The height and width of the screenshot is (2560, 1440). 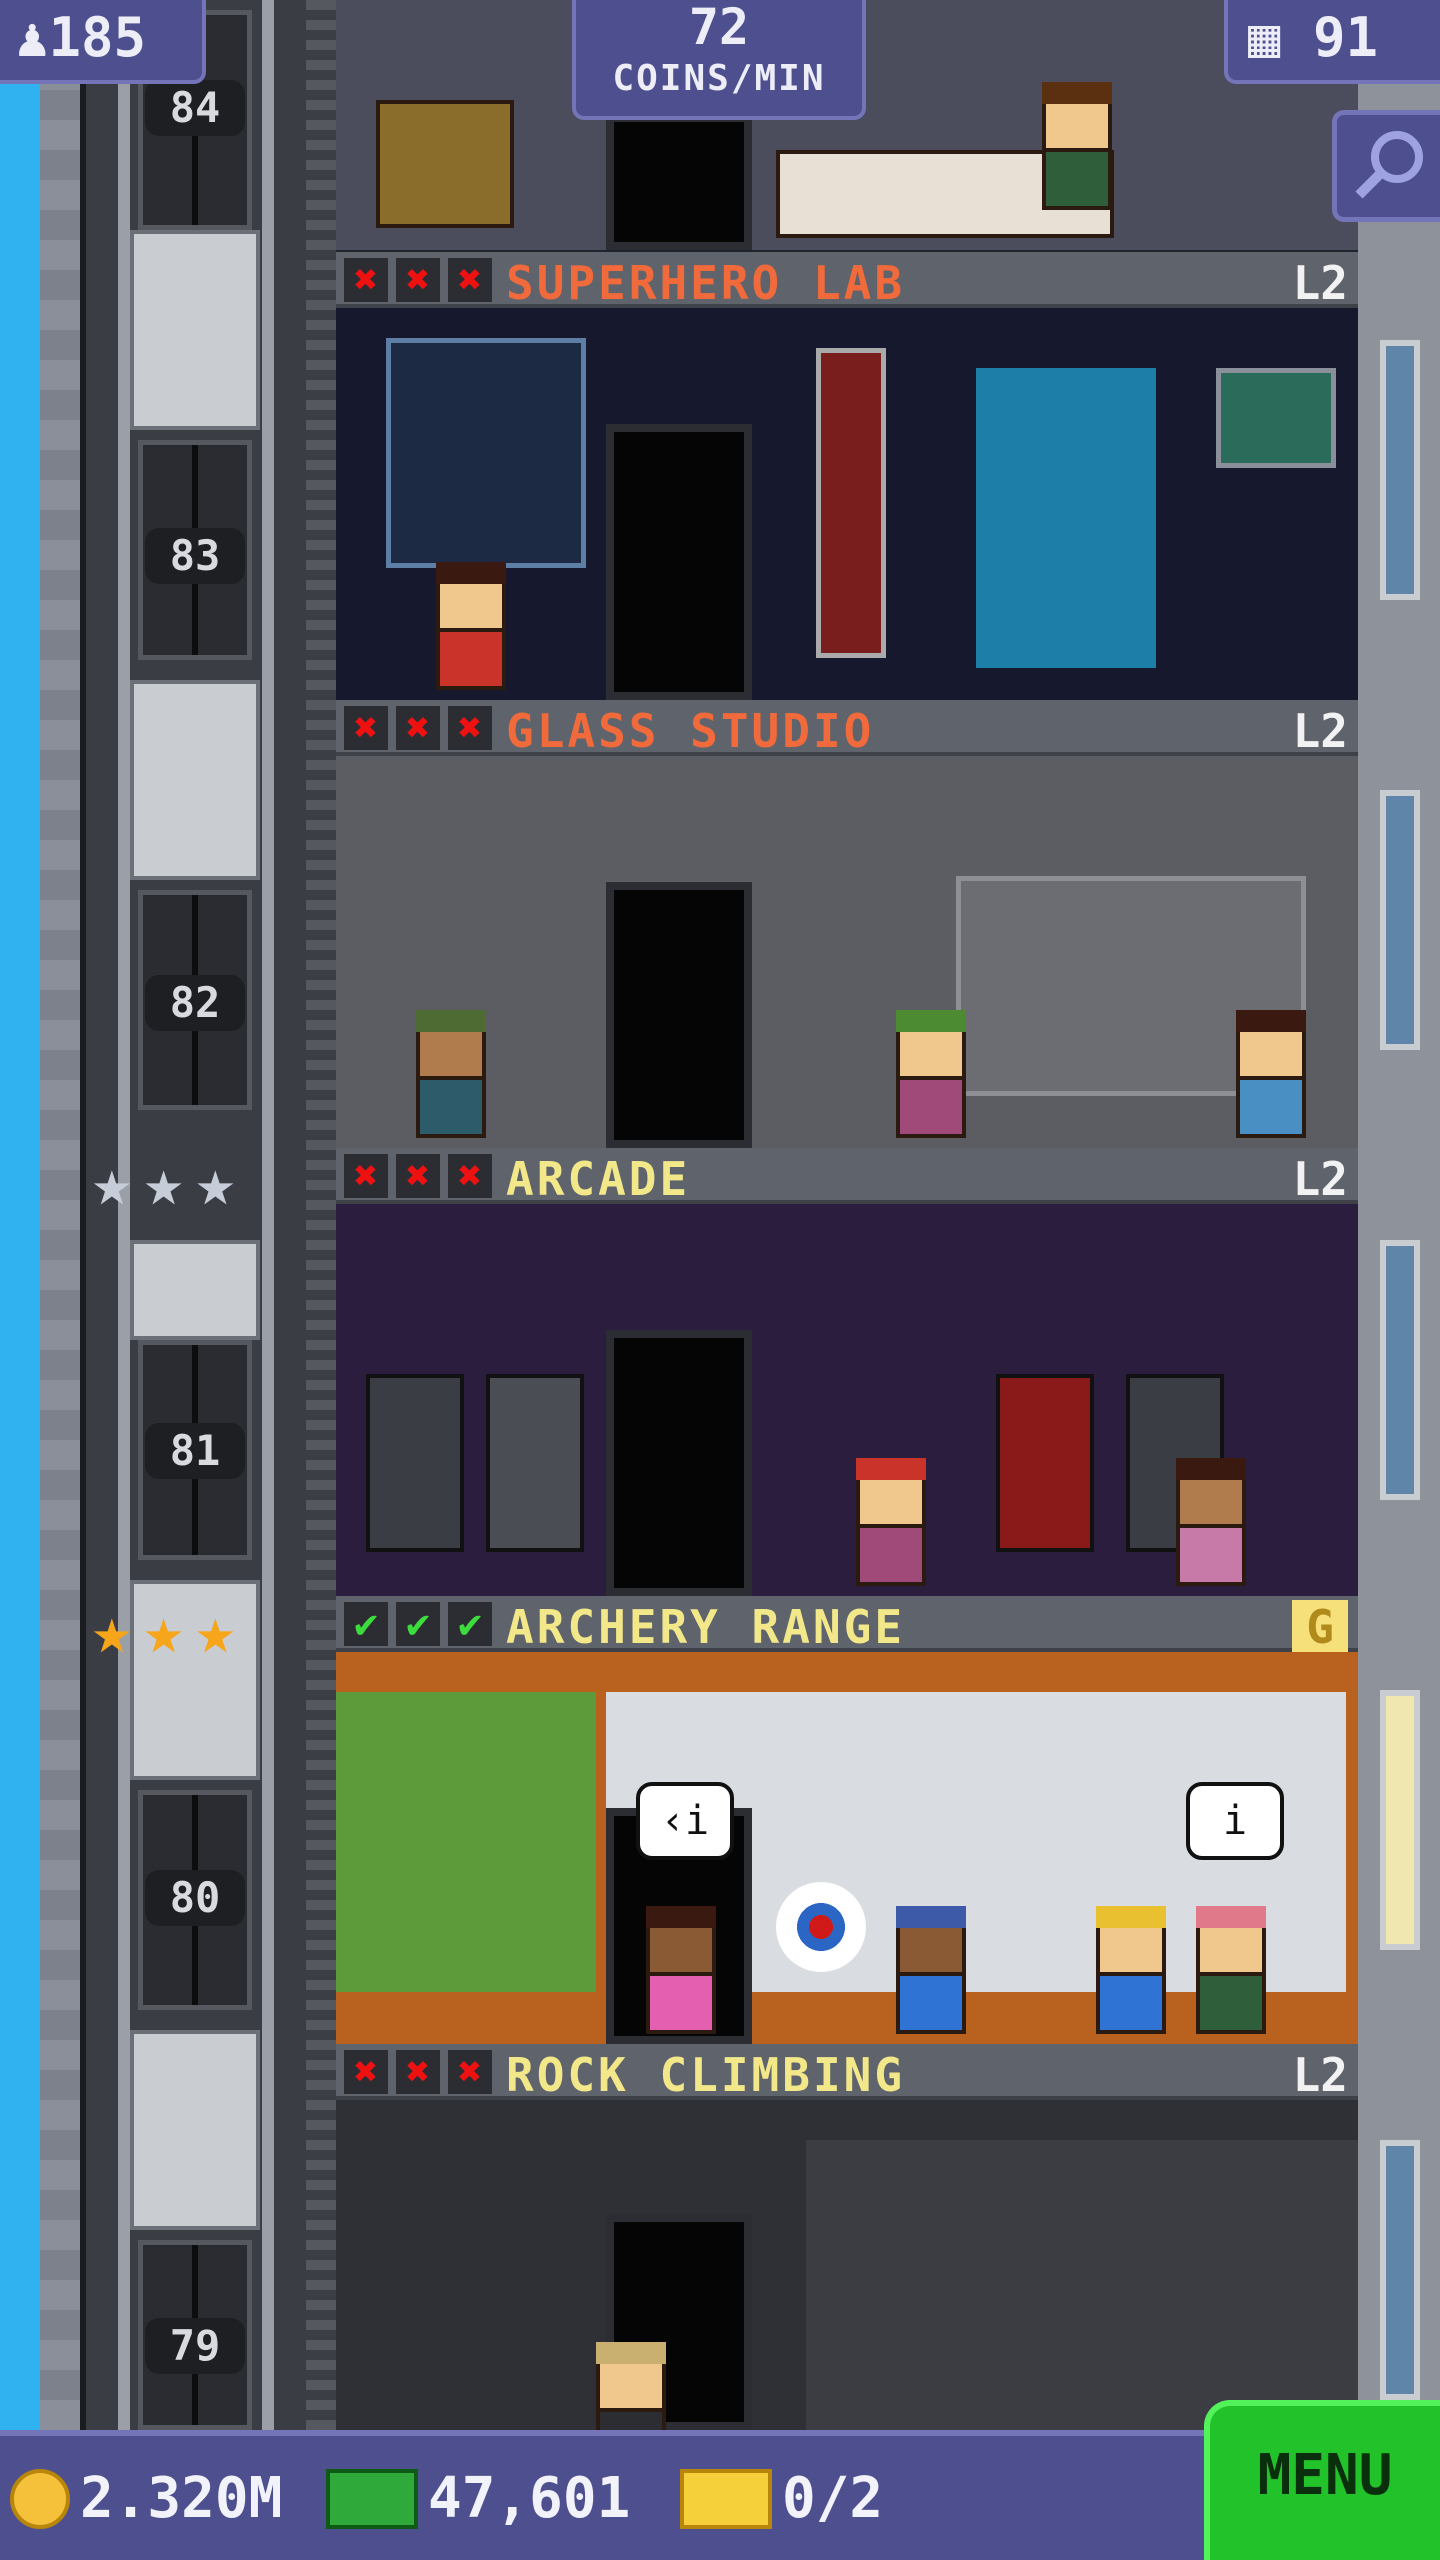 I want to click on room-interior: ‹i i, so click(x=847, y=1848).